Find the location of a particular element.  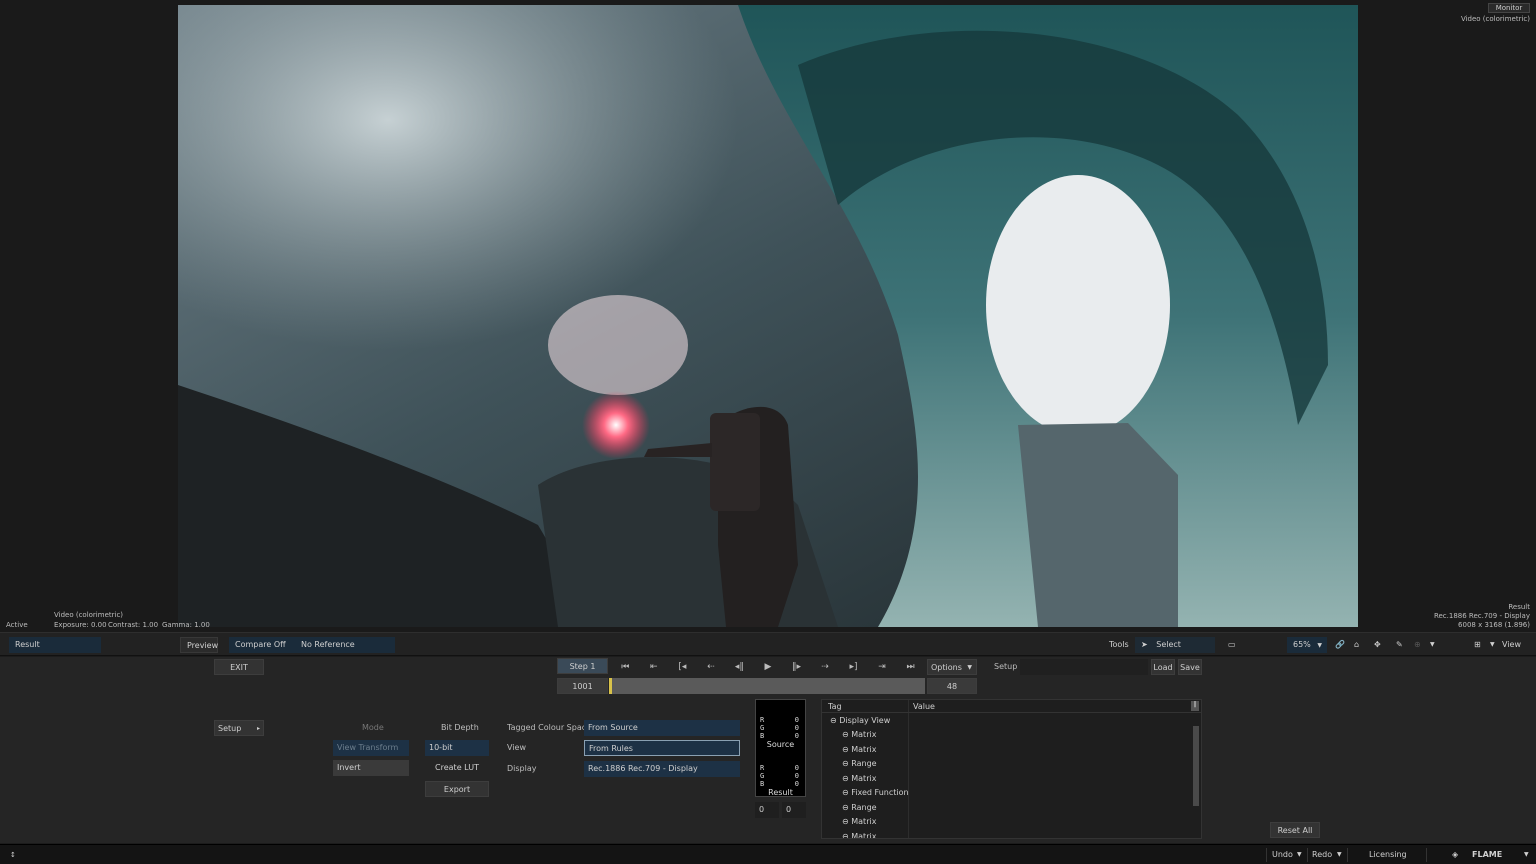

chevron-right-icon: ▸ is located at coordinates (258, 728).